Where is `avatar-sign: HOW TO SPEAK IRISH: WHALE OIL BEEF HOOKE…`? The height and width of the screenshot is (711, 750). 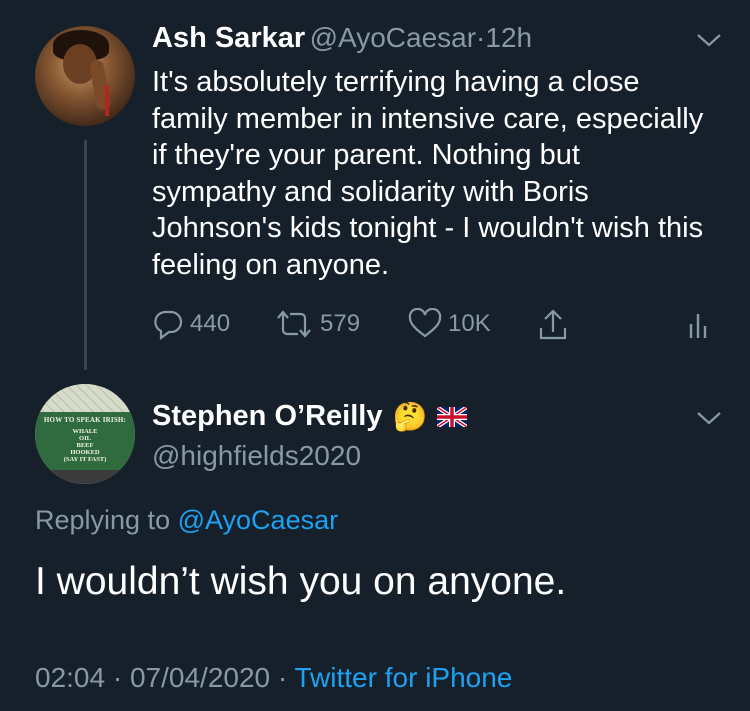
avatar-sign: HOW TO SPEAK IRISH: WHALE OIL BEEF HOOKE… is located at coordinates (85, 441).